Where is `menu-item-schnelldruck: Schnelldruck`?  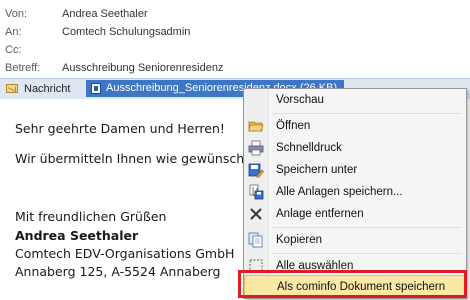 menu-item-schnelldruck: Schnelldruck is located at coordinates (355, 148).